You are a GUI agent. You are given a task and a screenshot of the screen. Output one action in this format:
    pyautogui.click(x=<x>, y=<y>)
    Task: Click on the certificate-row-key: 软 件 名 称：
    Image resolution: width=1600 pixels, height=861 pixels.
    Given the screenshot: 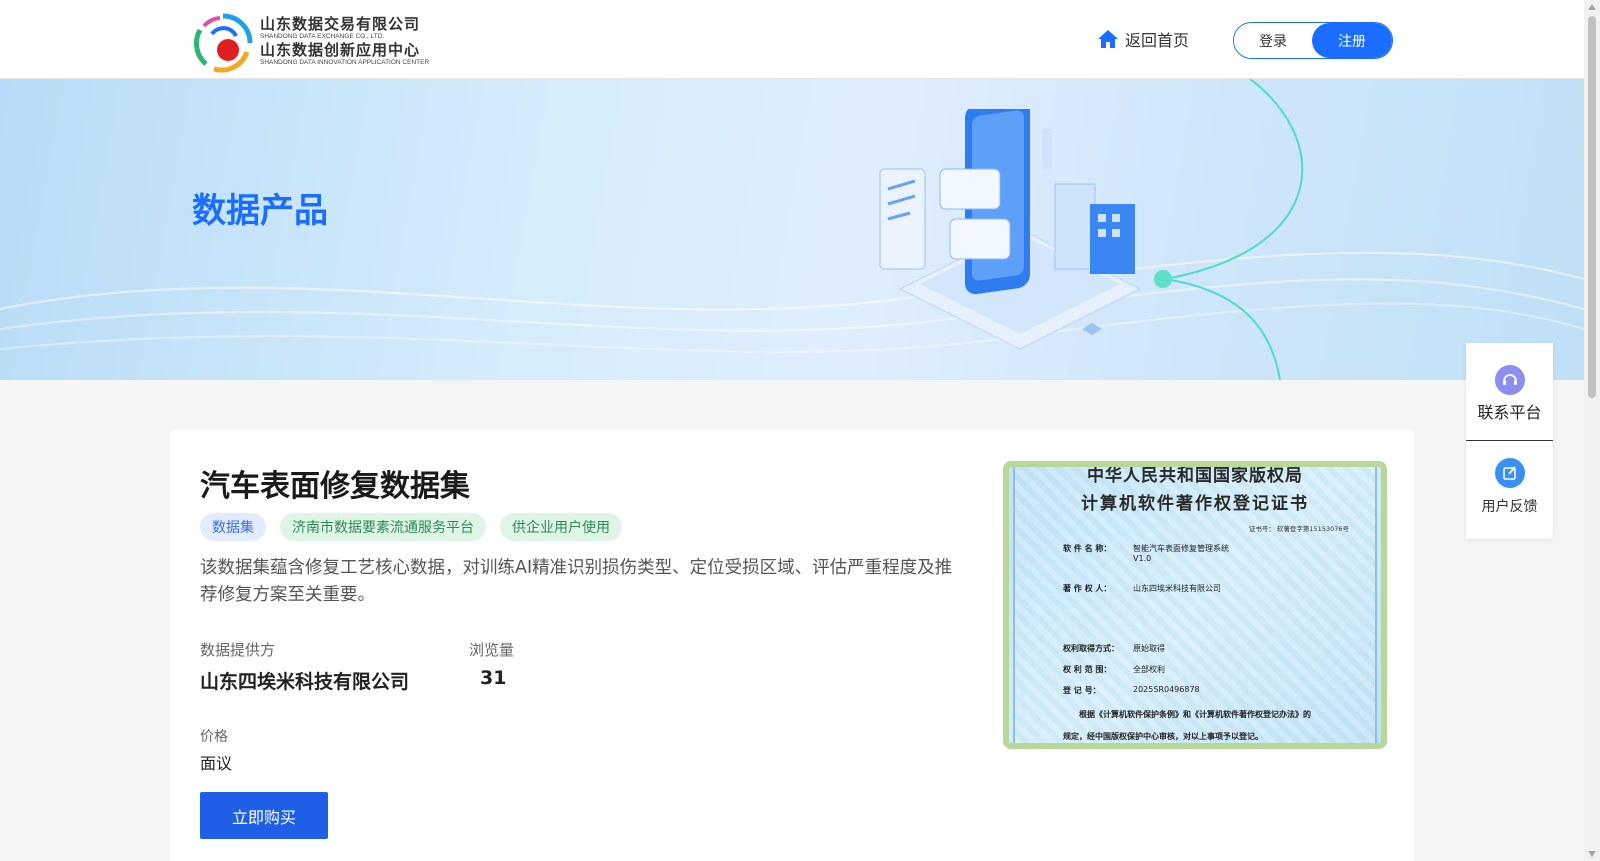 What is the action you would take?
    pyautogui.click(x=1087, y=548)
    